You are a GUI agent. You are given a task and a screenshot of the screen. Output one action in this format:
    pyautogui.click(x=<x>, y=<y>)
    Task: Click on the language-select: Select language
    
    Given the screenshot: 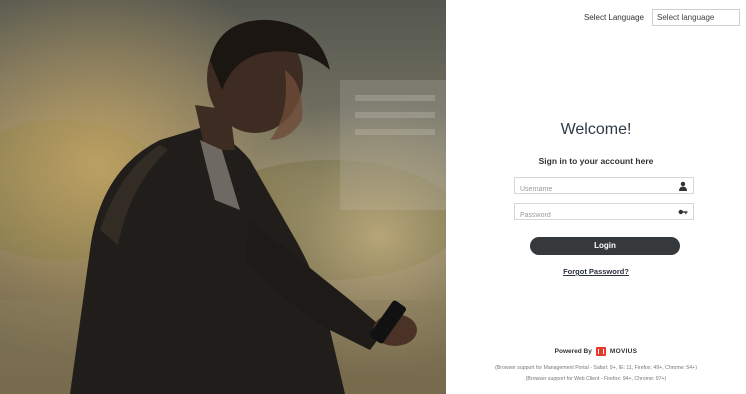 What is the action you would take?
    pyautogui.click(x=696, y=17)
    